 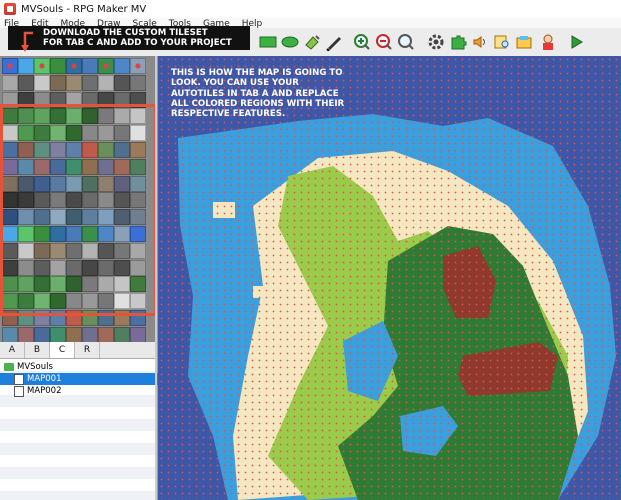 What do you see at coordinates (156, 278) in the screenshot?
I see `panel-scrollbar` at bounding box center [156, 278].